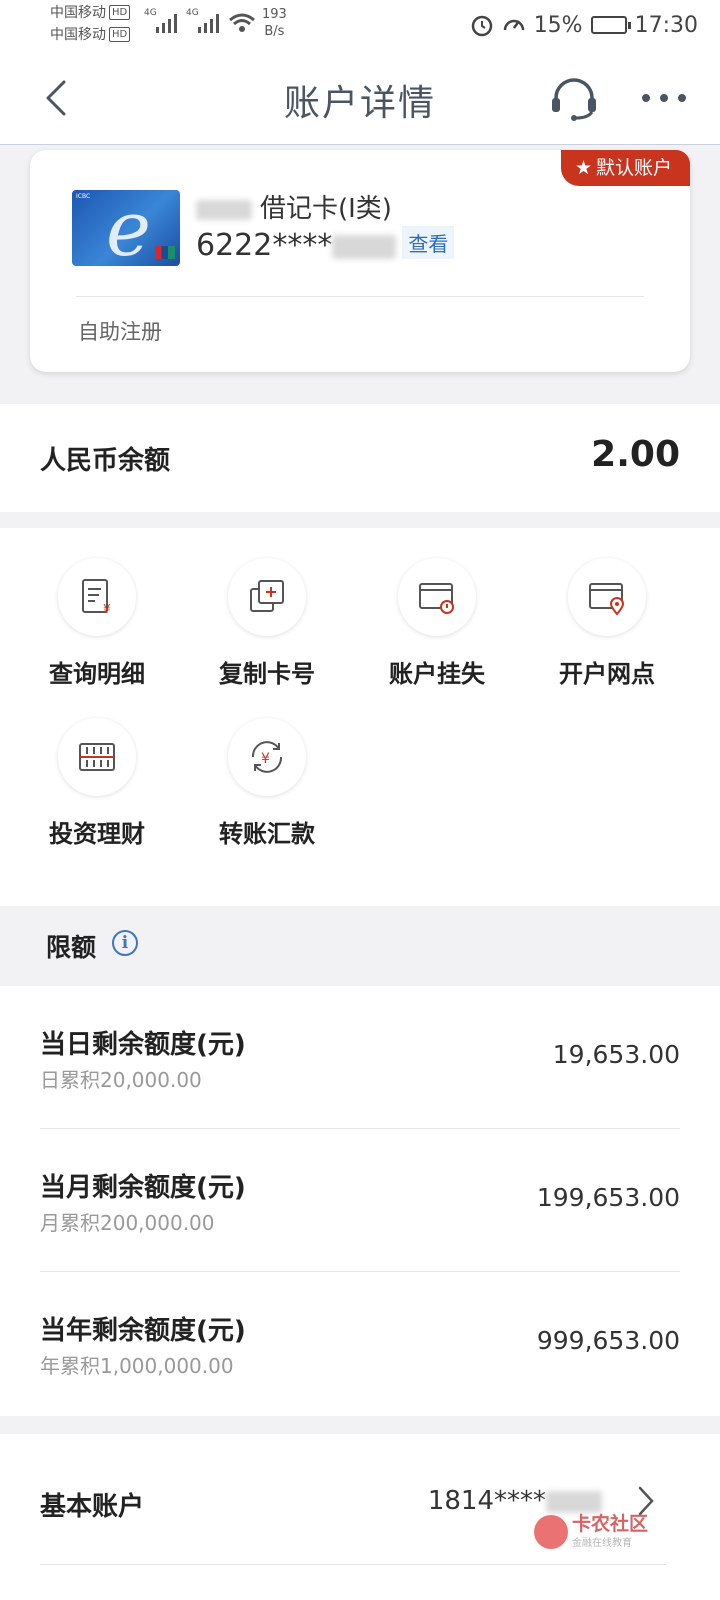  What do you see at coordinates (96, 597) in the screenshot?
I see `statement-icon: ¥` at bounding box center [96, 597].